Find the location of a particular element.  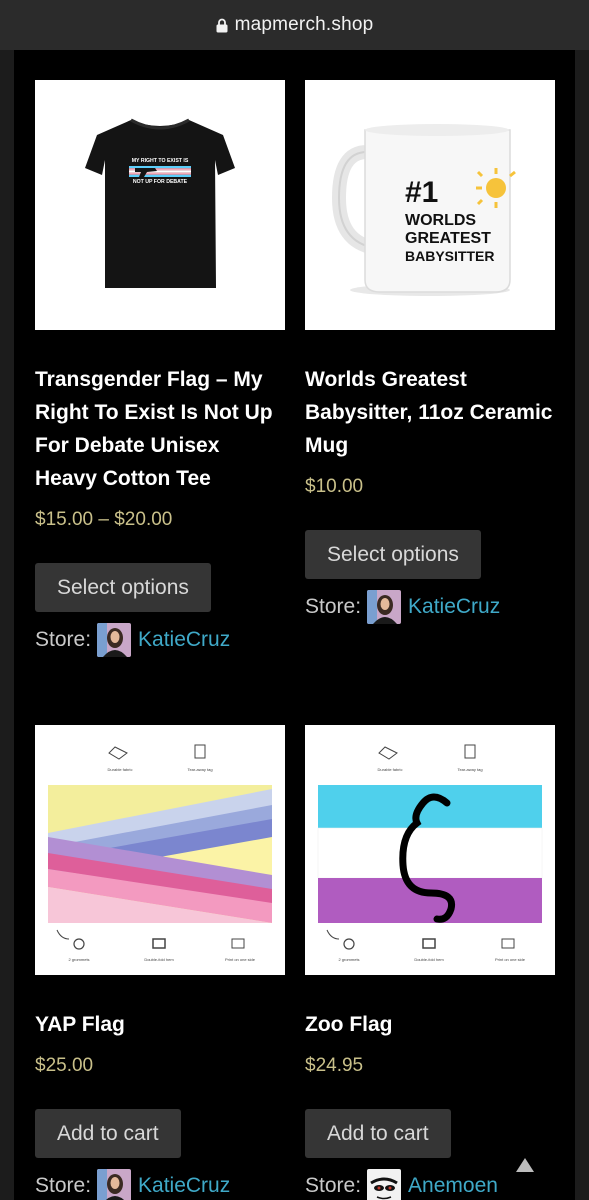

mug-print-line3: GREATEST is located at coordinates (448, 238).